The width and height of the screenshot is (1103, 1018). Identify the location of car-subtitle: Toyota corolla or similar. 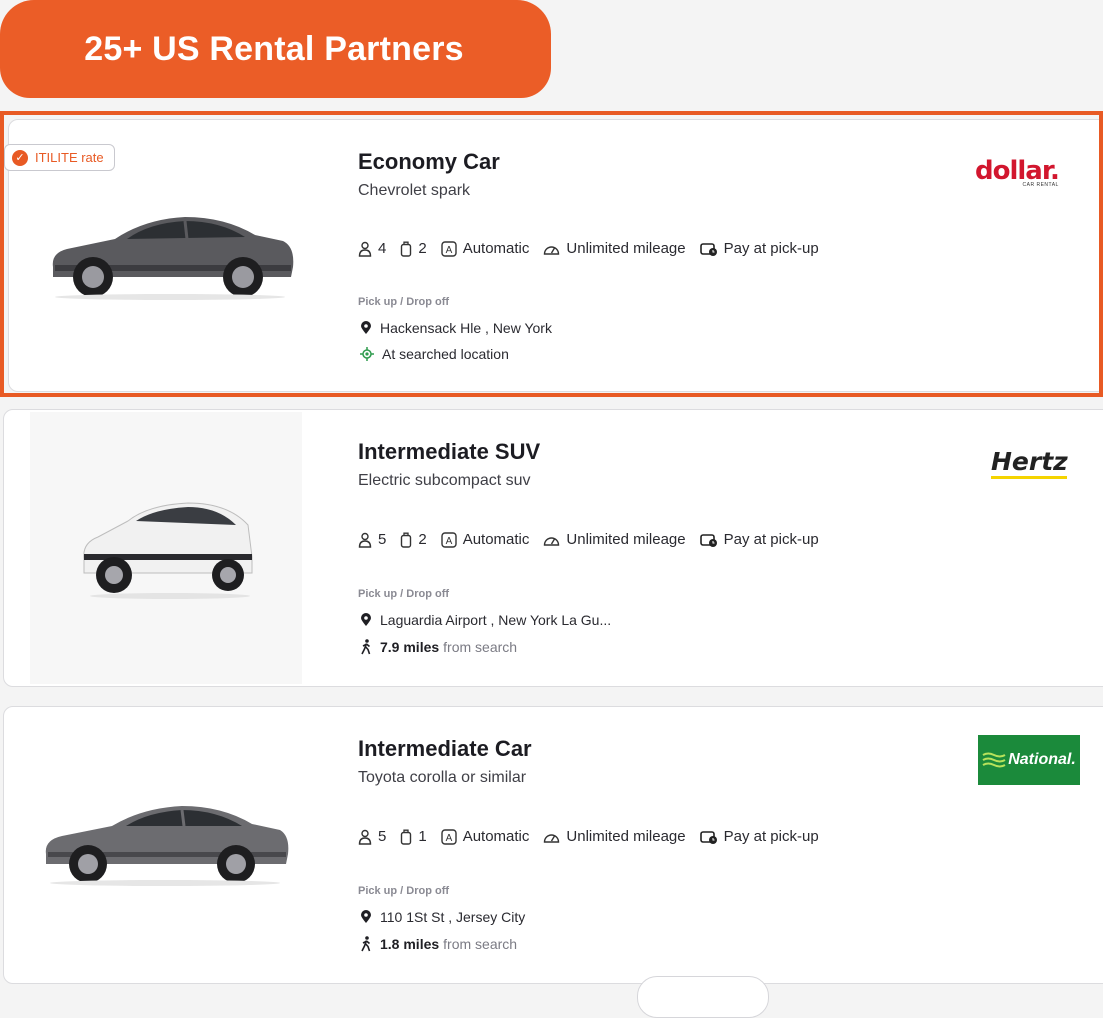
(442, 777).